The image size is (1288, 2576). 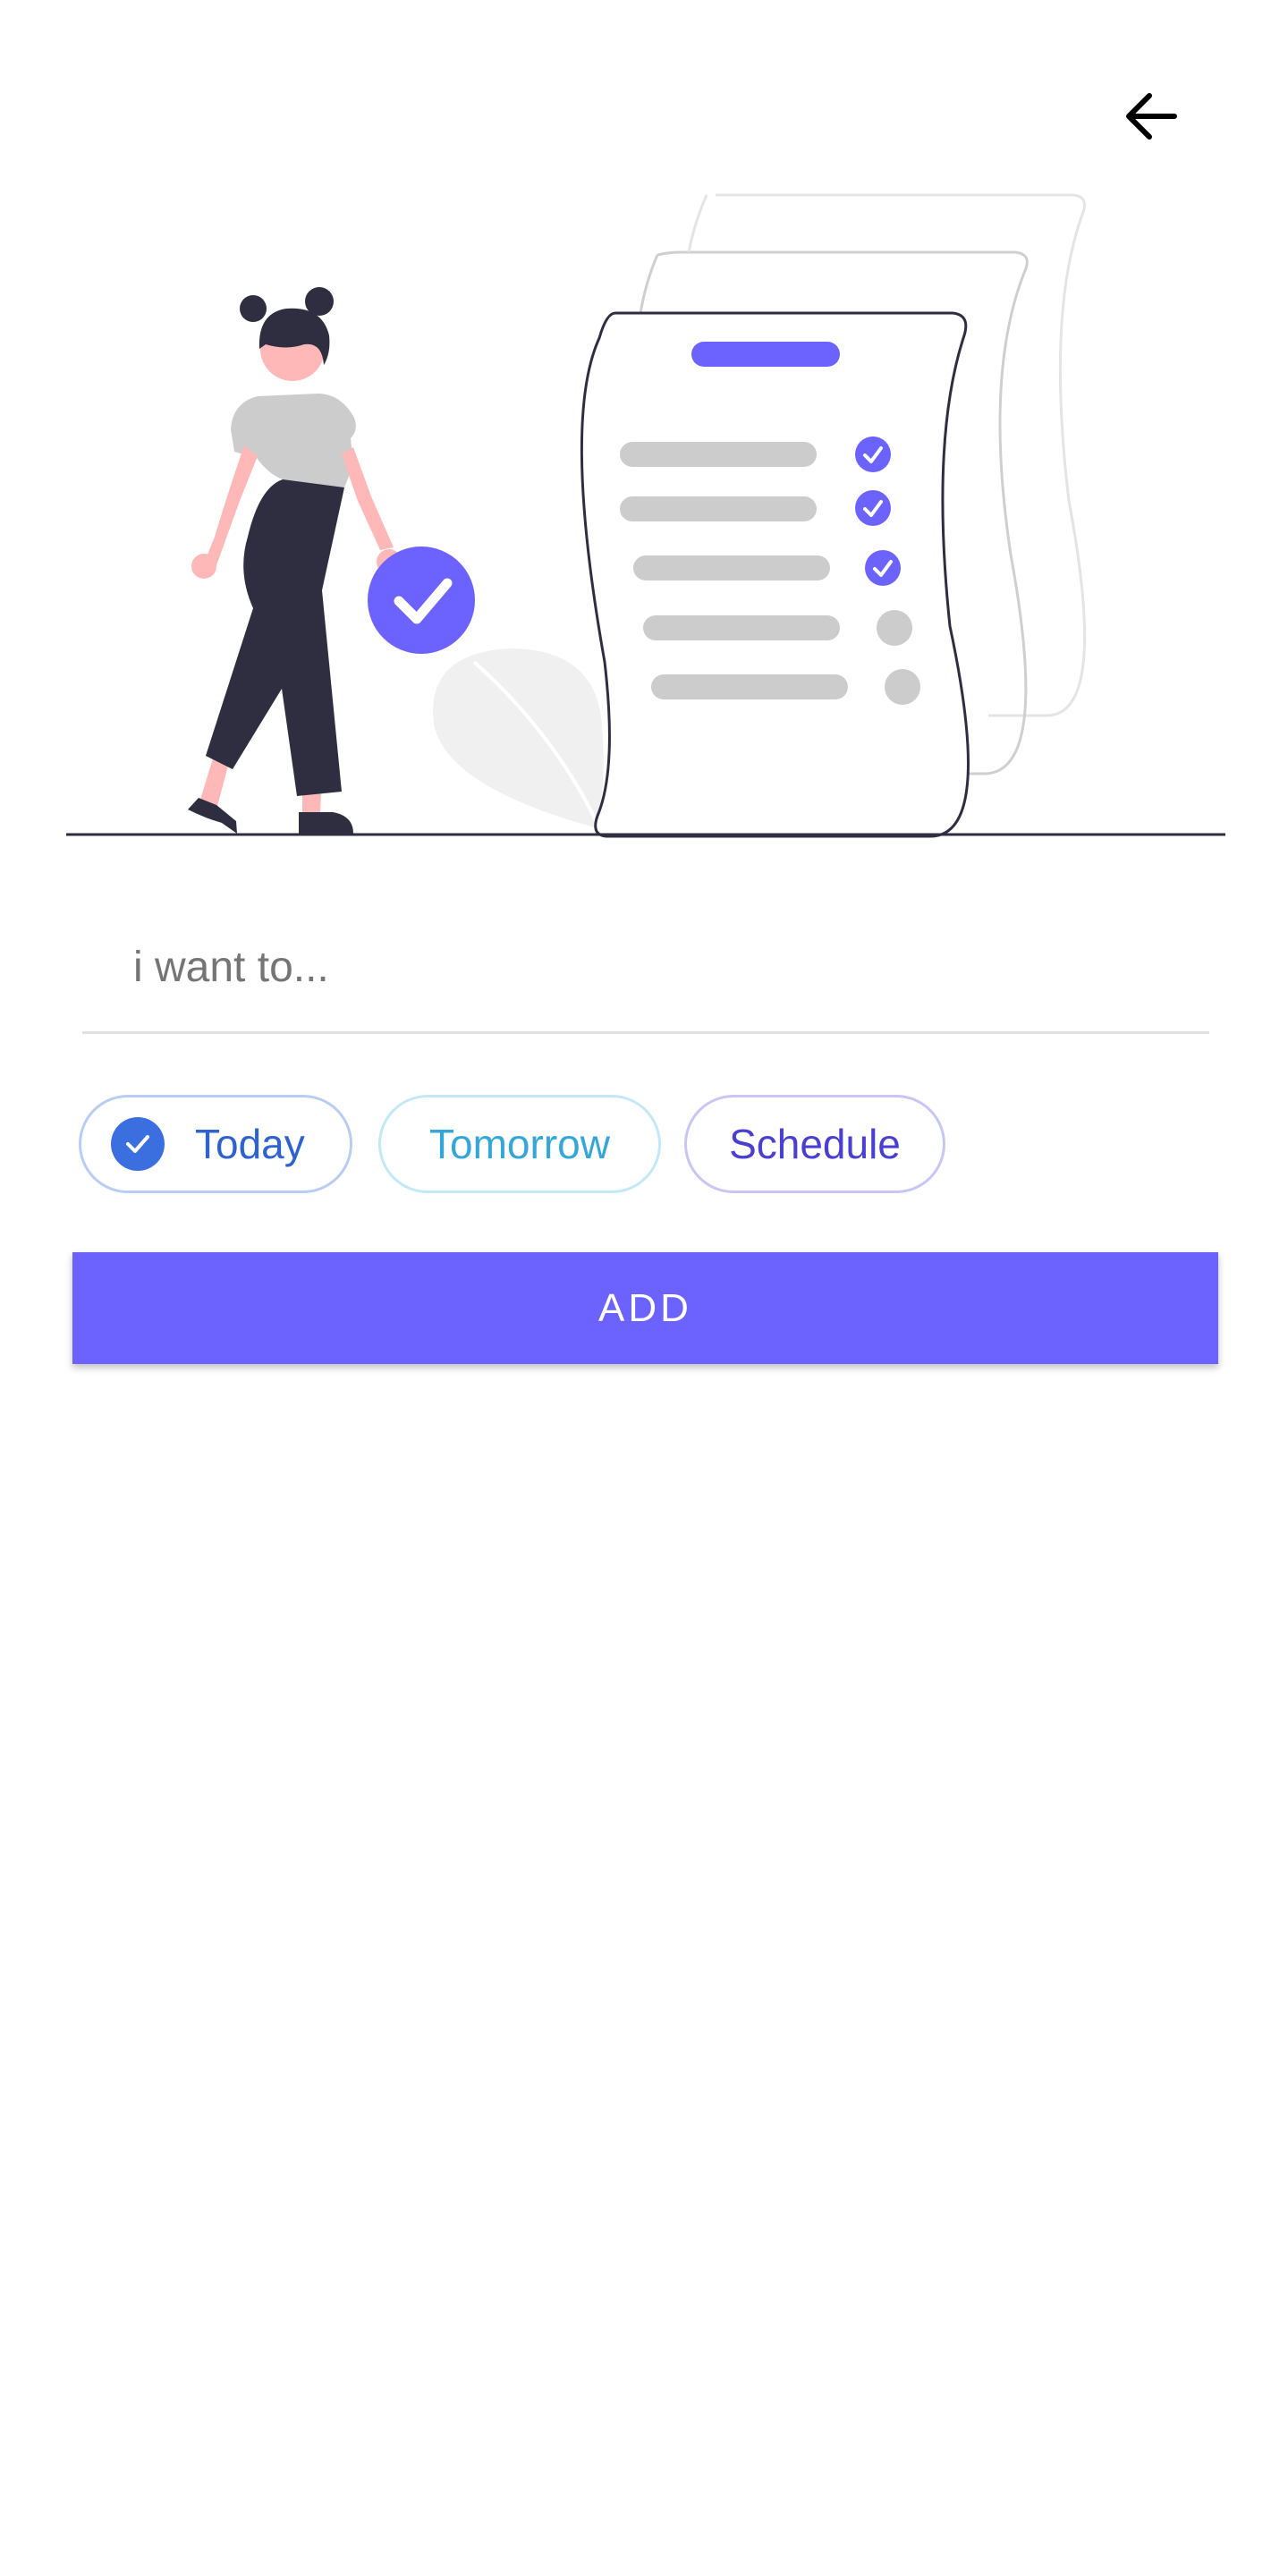 I want to click on chip-tomorrow: Tomorrow, so click(x=519, y=1144).